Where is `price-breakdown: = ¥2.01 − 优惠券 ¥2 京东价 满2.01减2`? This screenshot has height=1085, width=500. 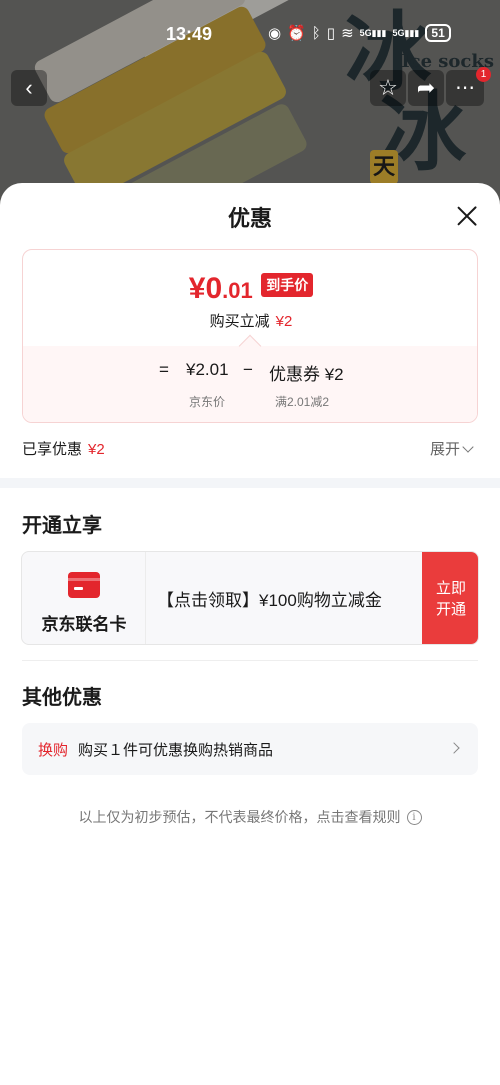
price-breakdown: = ¥2.01 − 优惠券 ¥2 京东价 满2.01减2 is located at coordinates (250, 384).